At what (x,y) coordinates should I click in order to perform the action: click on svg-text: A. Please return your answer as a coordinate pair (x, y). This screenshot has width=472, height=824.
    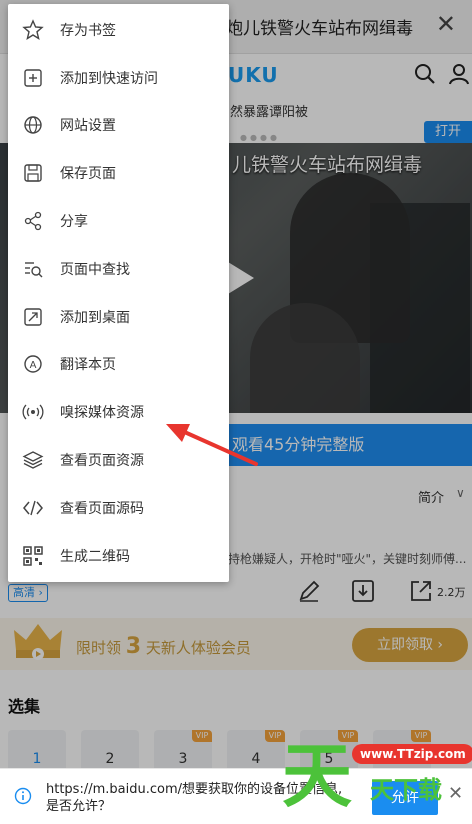
    Looking at the image, I should click on (33, 365).